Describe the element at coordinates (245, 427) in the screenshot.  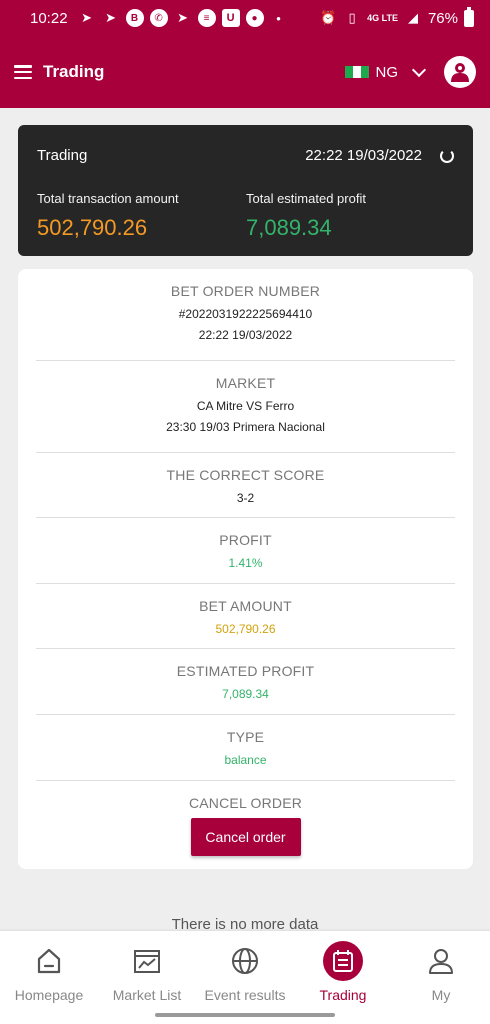
I see `market-detail-value: 23:30 19/03 Primera Nacional` at that location.